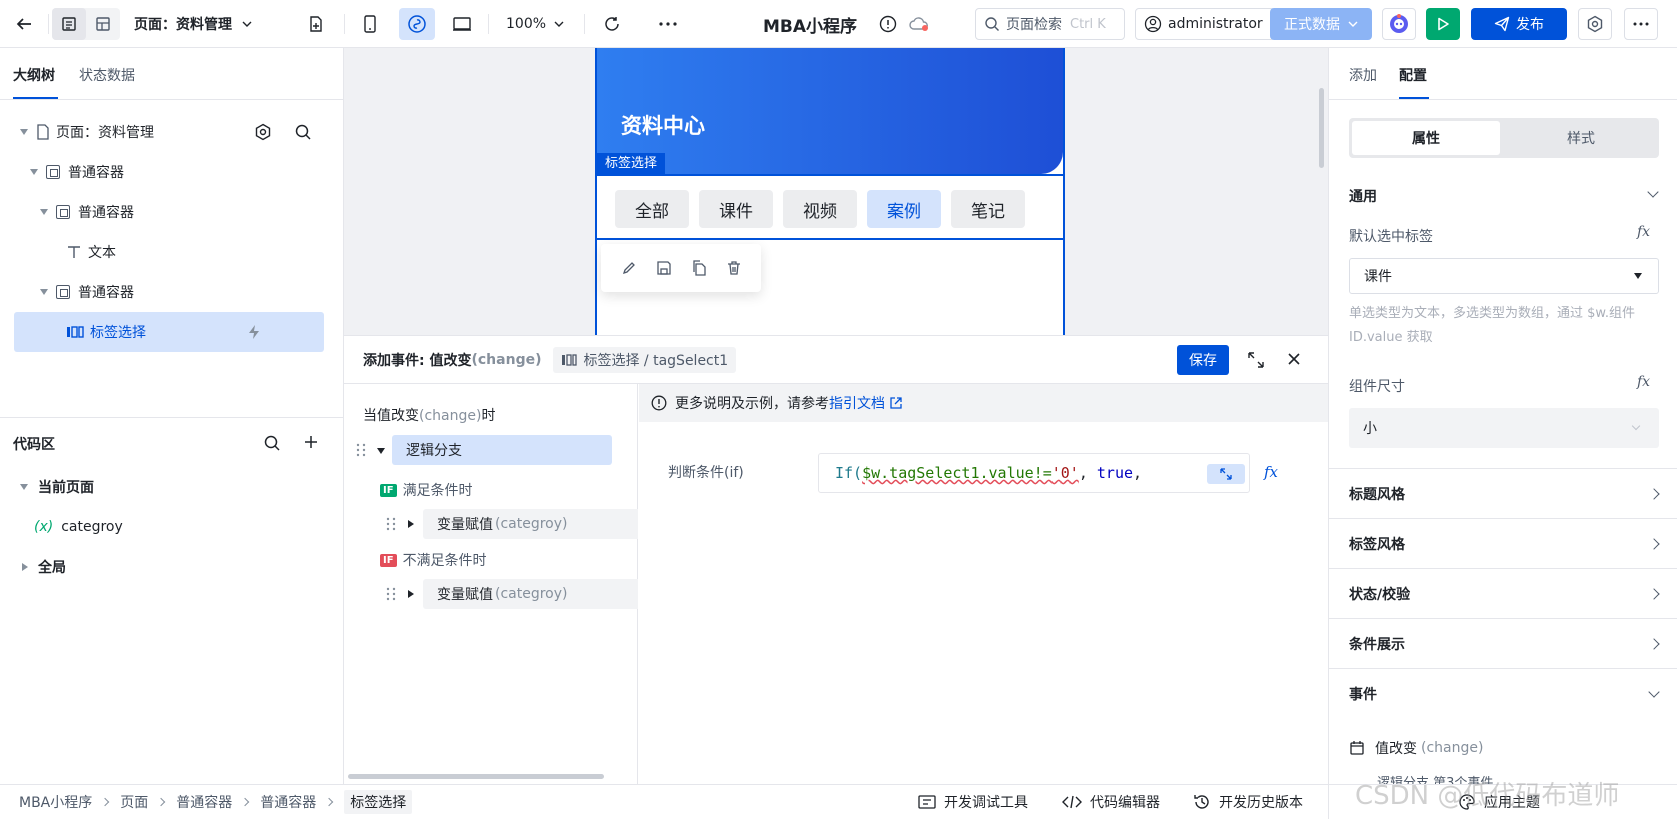  What do you see at coordinates (736, 209) in the screenshot?
I see `tag-option: 课件` at bounding box center [736, 209].